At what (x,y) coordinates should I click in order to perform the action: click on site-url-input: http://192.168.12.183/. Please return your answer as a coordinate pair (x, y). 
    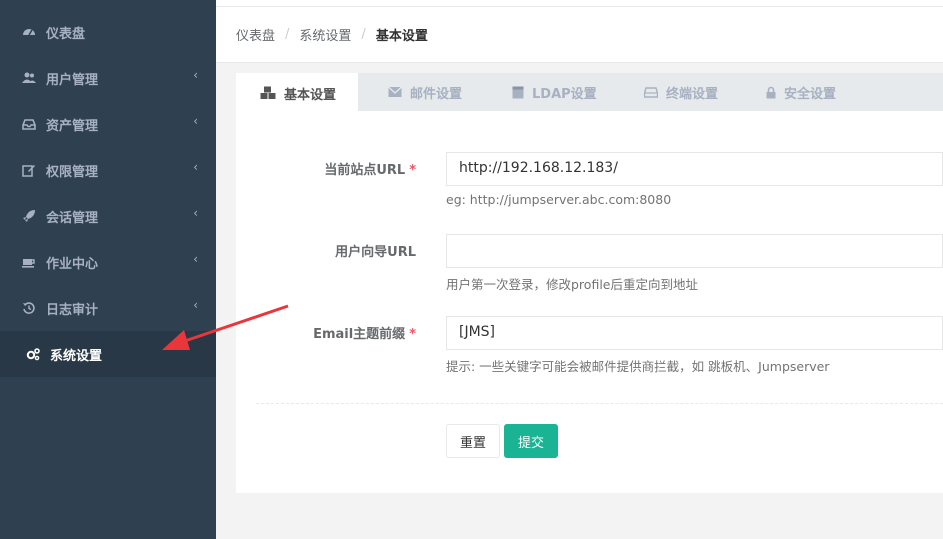
    Looking at the image, I should click on (694, 169).